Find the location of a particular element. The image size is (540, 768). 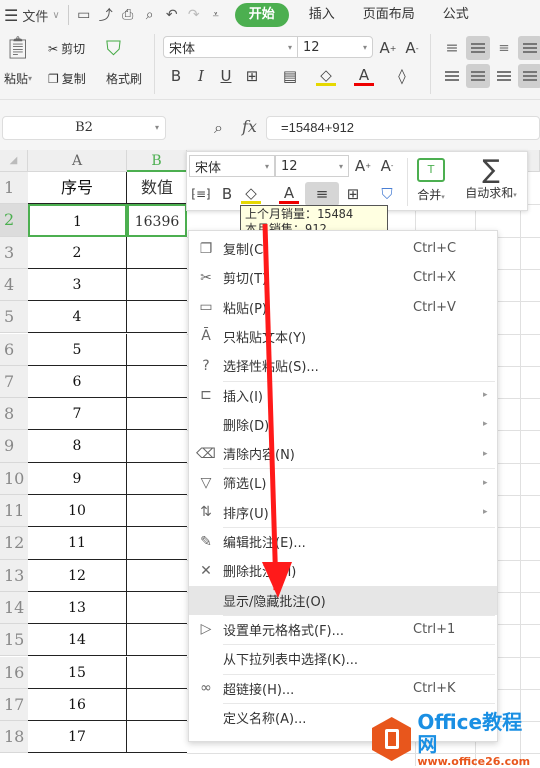

context-menu-item: ✕ 删除批注(M) is located at coordinates (343, 570).